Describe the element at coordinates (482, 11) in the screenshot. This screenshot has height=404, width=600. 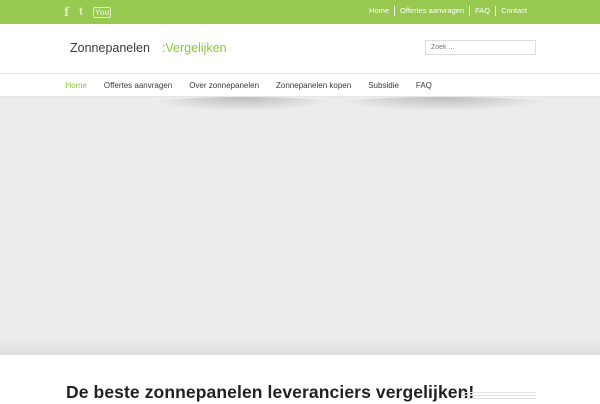
I see `top-link-faq: FAQ` at that location.